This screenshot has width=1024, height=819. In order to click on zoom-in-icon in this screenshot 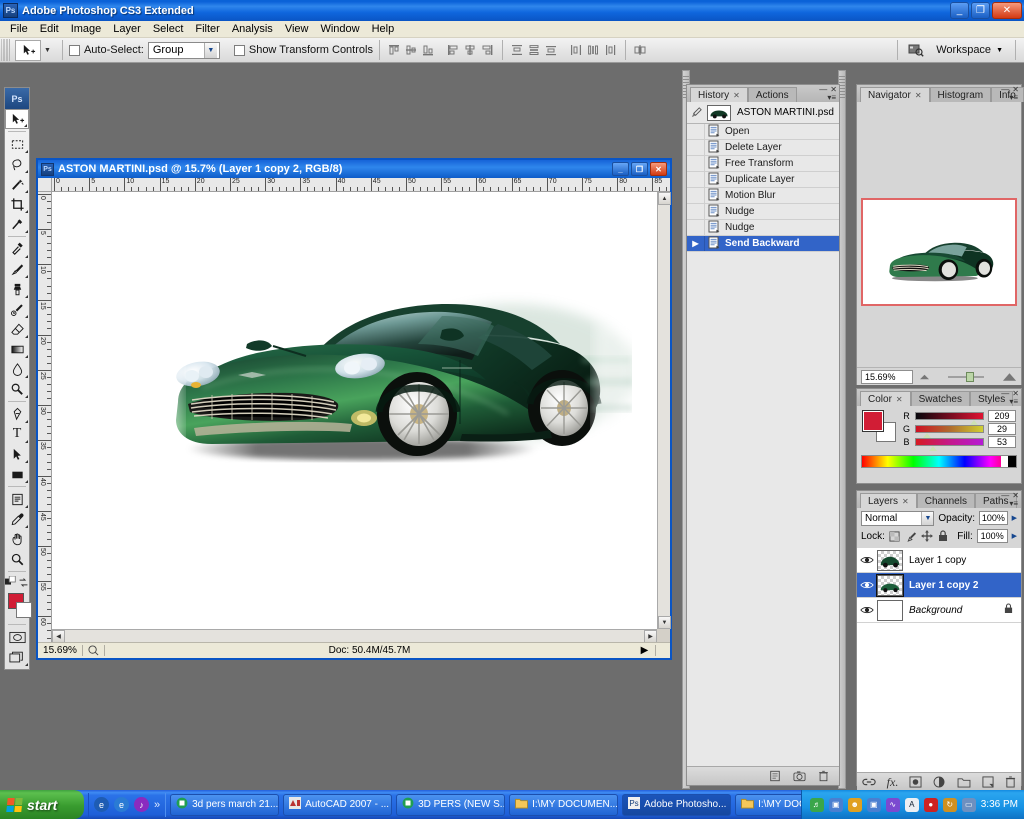, I will do `click(1009, 377)`.